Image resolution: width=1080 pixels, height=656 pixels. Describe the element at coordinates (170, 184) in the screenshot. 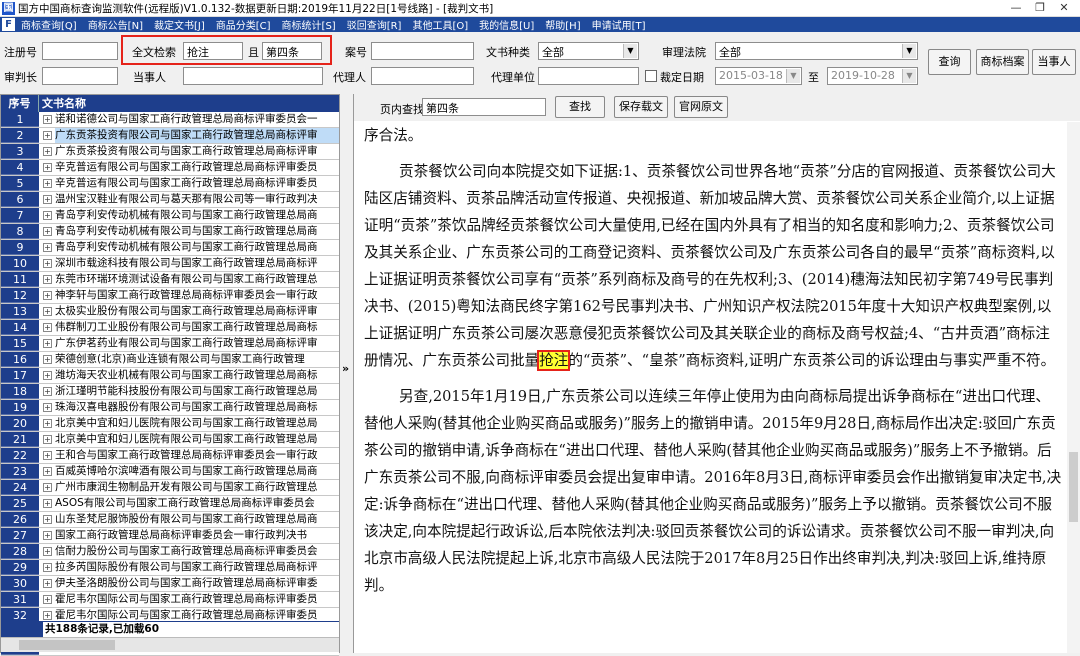

I see `list-item: 5 + 辛克普运有限公司与国家工商行政管理总局商标评审委员` at that location.